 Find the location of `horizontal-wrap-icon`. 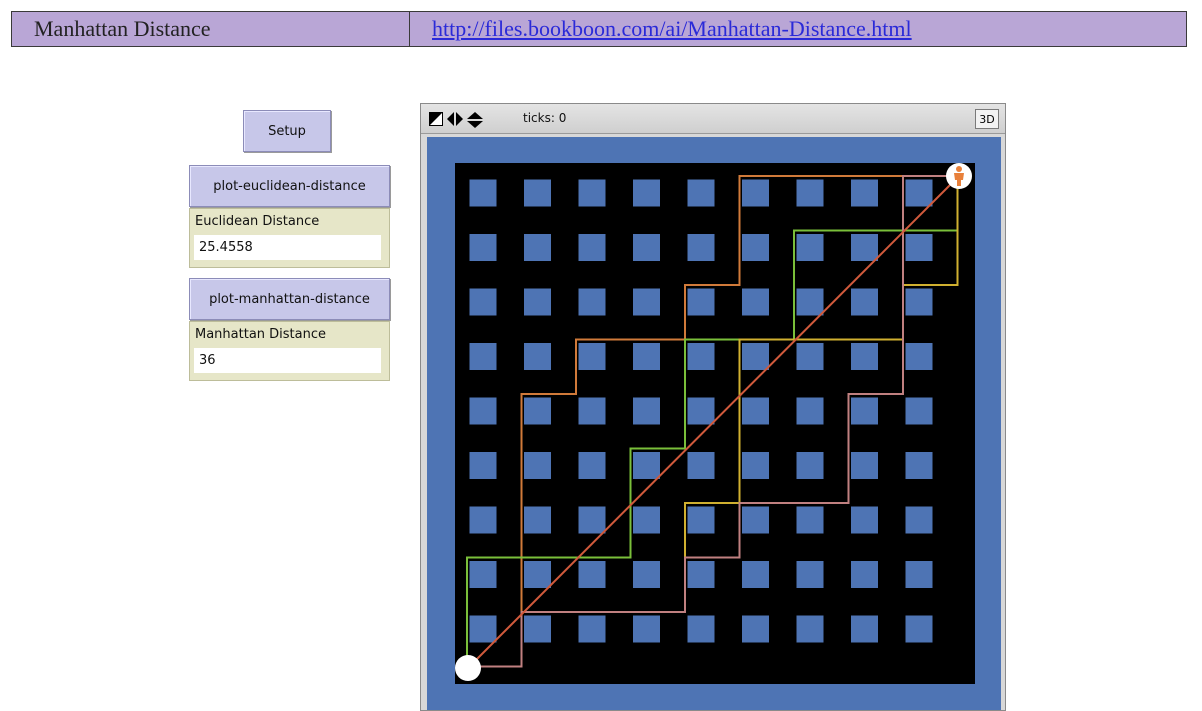

horizontal-wrap-icon is located at coordinates (455, 119).